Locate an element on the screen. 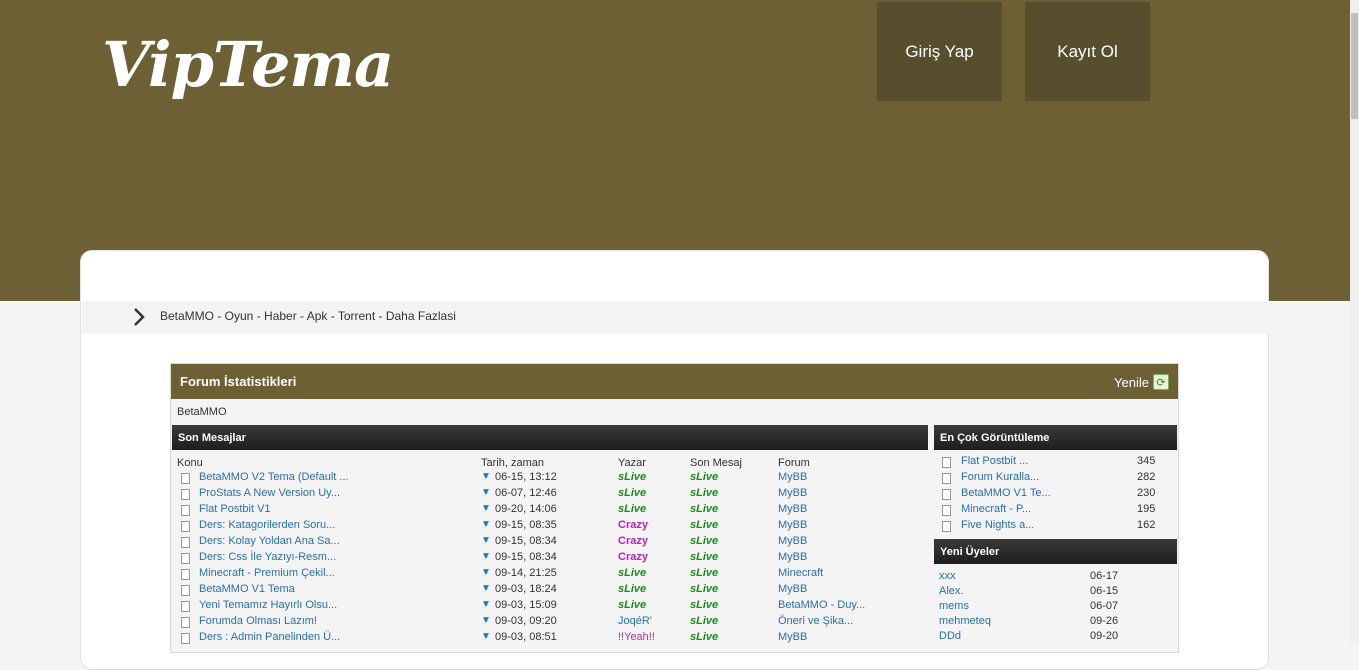 The width and height of the screenshot is (1359, 670). member-link: mehmeteq is located at coordinates (965, 621).